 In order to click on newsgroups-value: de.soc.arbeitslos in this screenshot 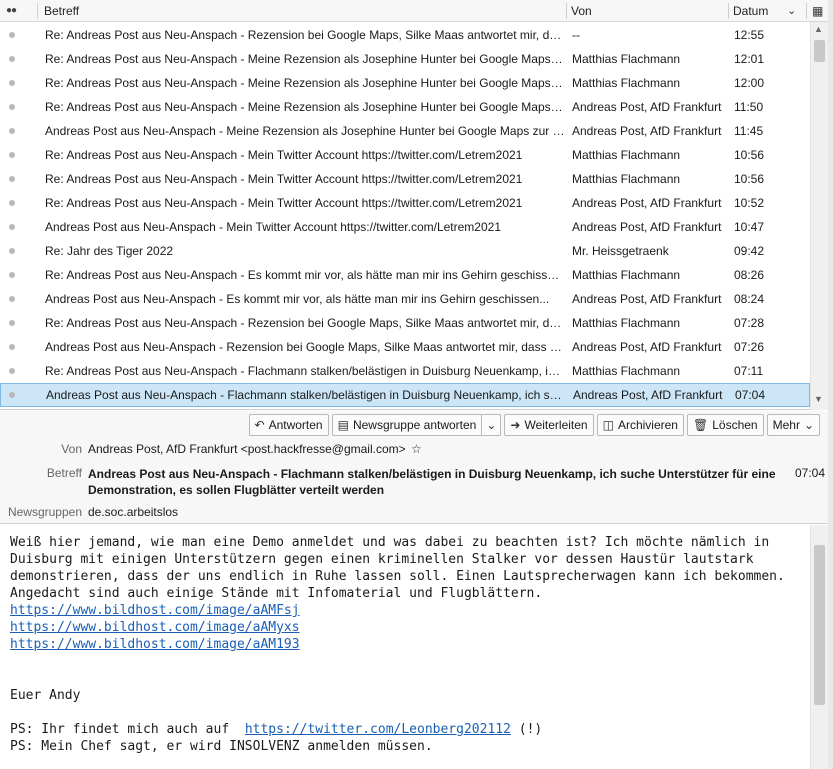, I will do `click(133, 512)`.